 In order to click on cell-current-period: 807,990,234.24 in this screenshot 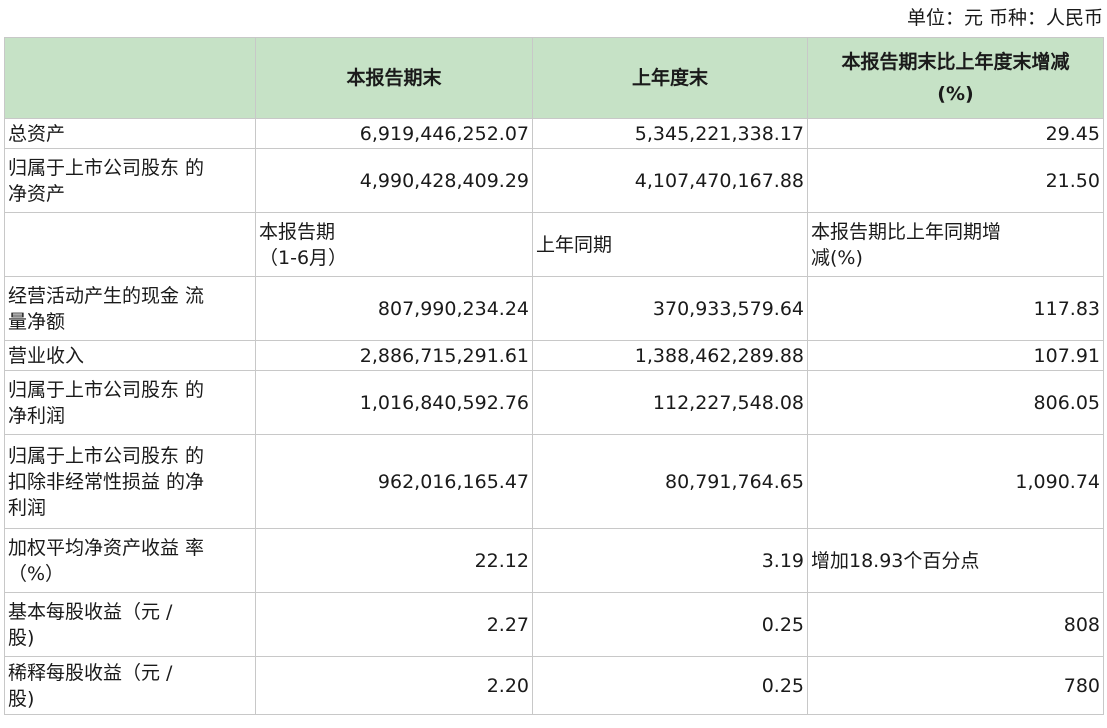, I will do `click(394, 308)`.